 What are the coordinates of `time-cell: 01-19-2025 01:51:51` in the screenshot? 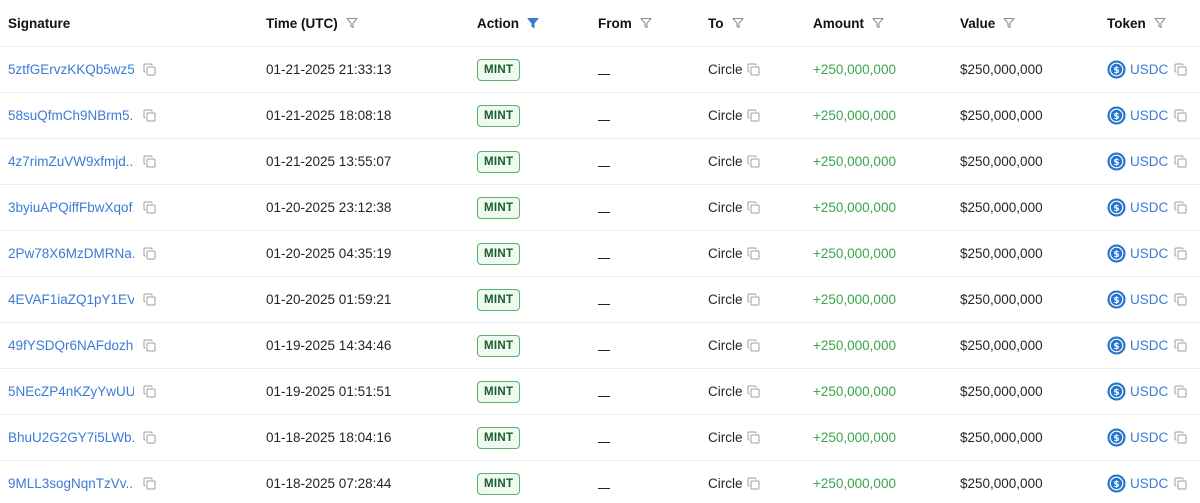 It's located at (328, 391).